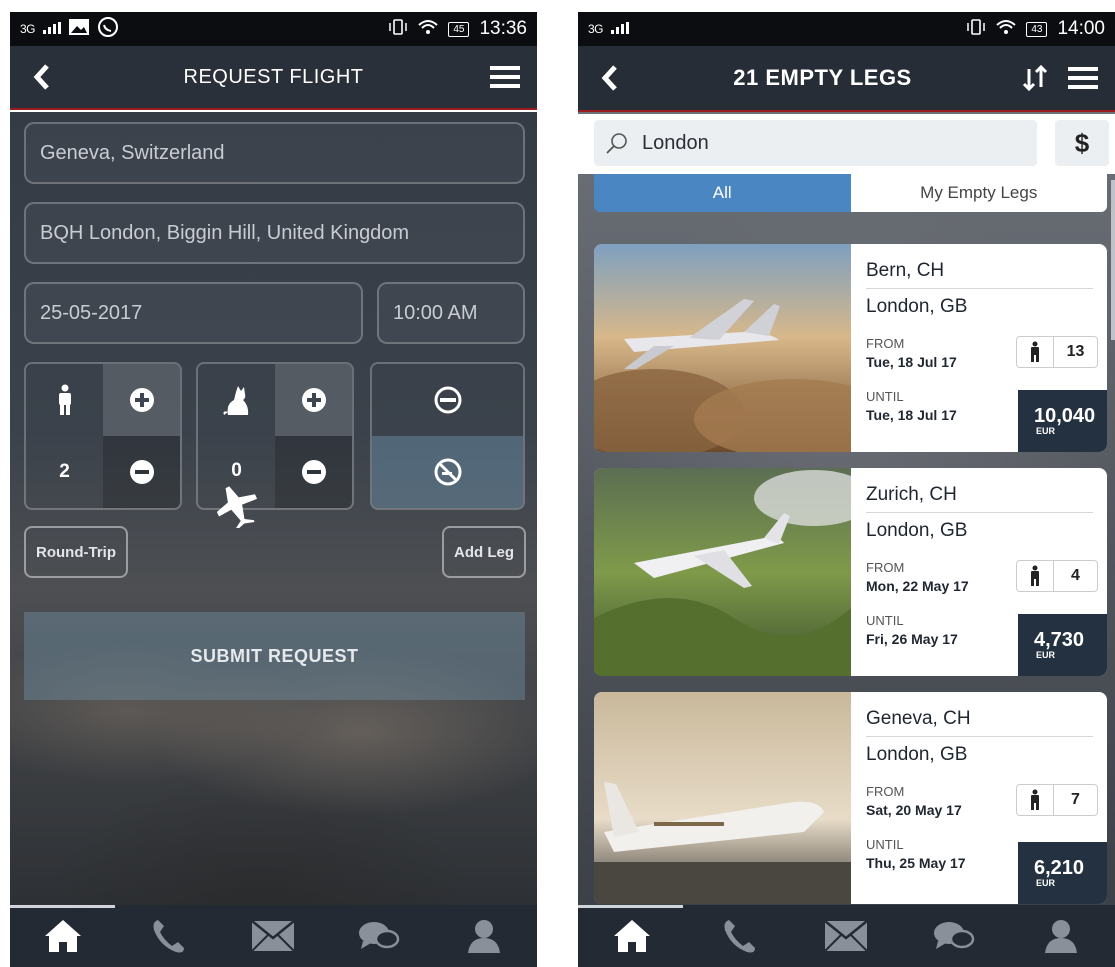 Image resolution: width=1115 pixels, height=967 pixels. What do you see at coordinates (225, 232) in the screenshot?
I see `destination-value: BQH London, Biggin Hill, United Kingdom` at bounding box center [225, 232].